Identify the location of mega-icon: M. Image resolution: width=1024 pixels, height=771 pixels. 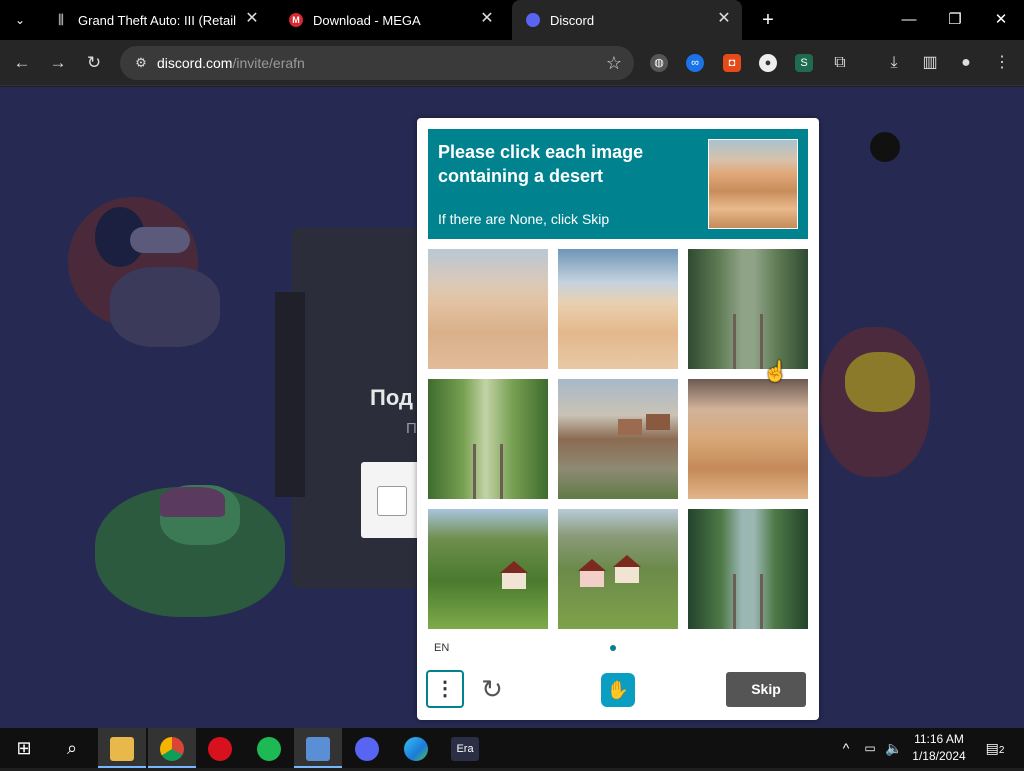
(296, 20).